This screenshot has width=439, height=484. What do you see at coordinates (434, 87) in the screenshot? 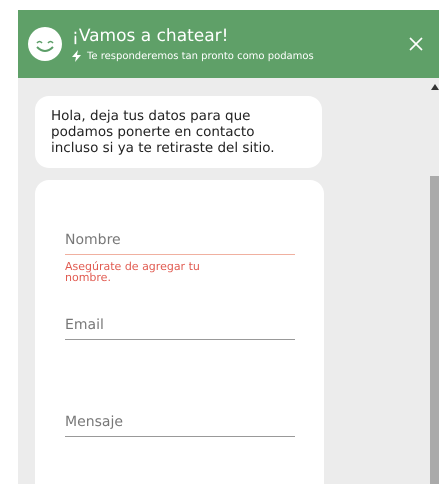
I see `scroll-up-icon` at bounding box center [434, 87].